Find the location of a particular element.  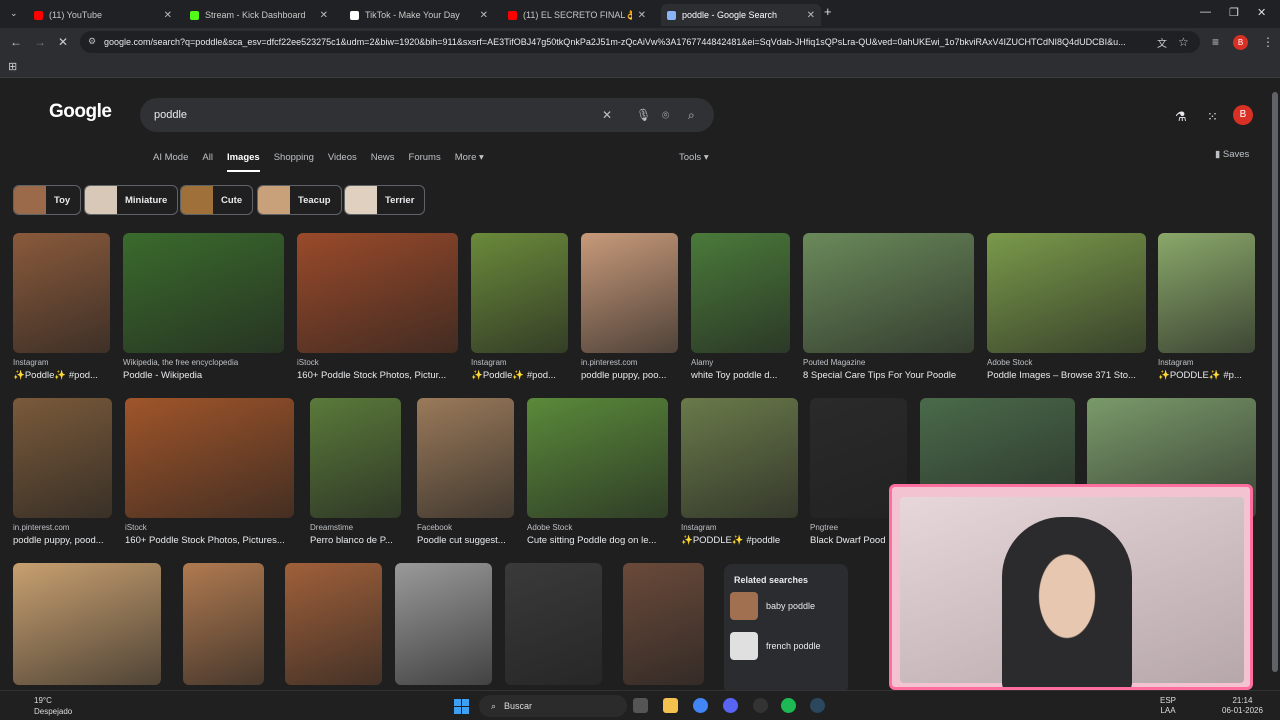

browser-tab: (11) EL SECRETO FINAL👌 Cap ✕ is located at coordinates (577, 15).